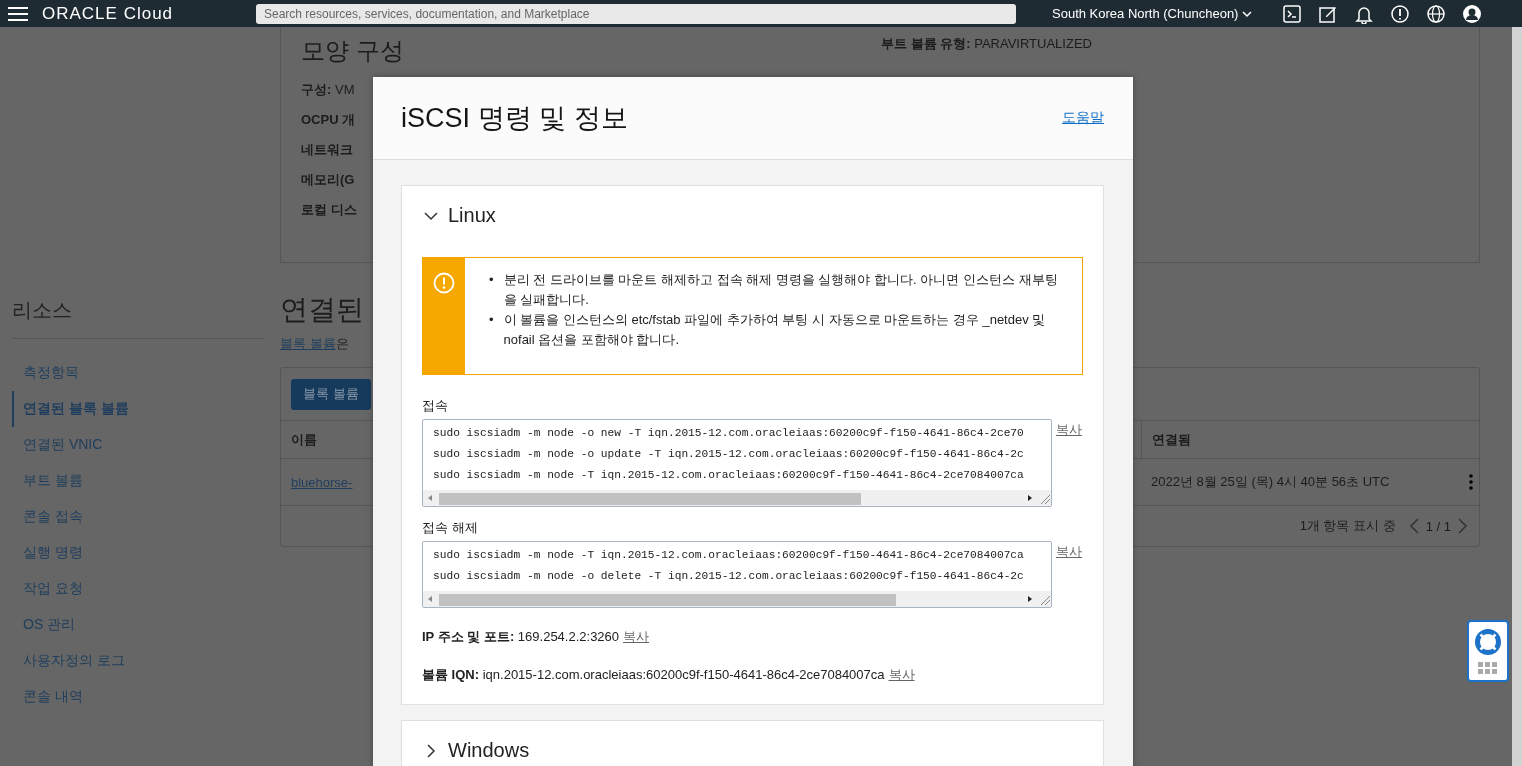 The height and width of the screenshot is (766, 1522). What do you see at coordinates (353, 51) in the screenshot?
I see `section-title: 모양 구성` at bounding box center [353, 51].